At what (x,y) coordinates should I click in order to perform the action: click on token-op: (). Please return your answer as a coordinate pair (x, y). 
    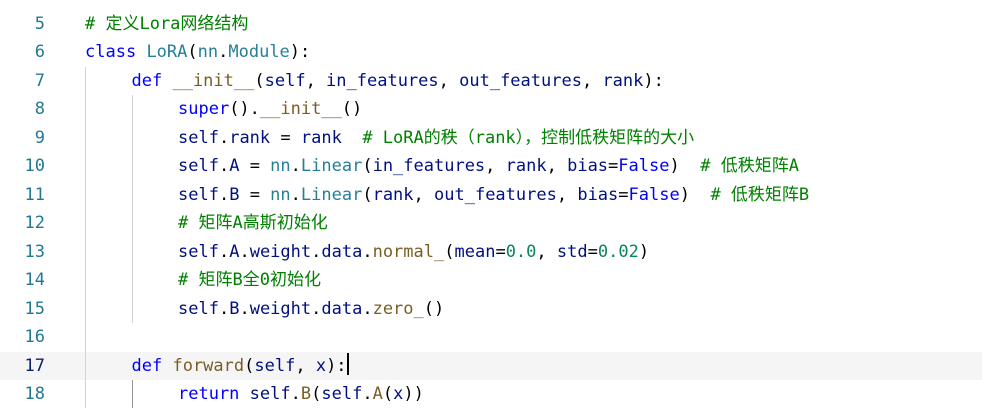
    Looking at the image, I should click on (434, 308).